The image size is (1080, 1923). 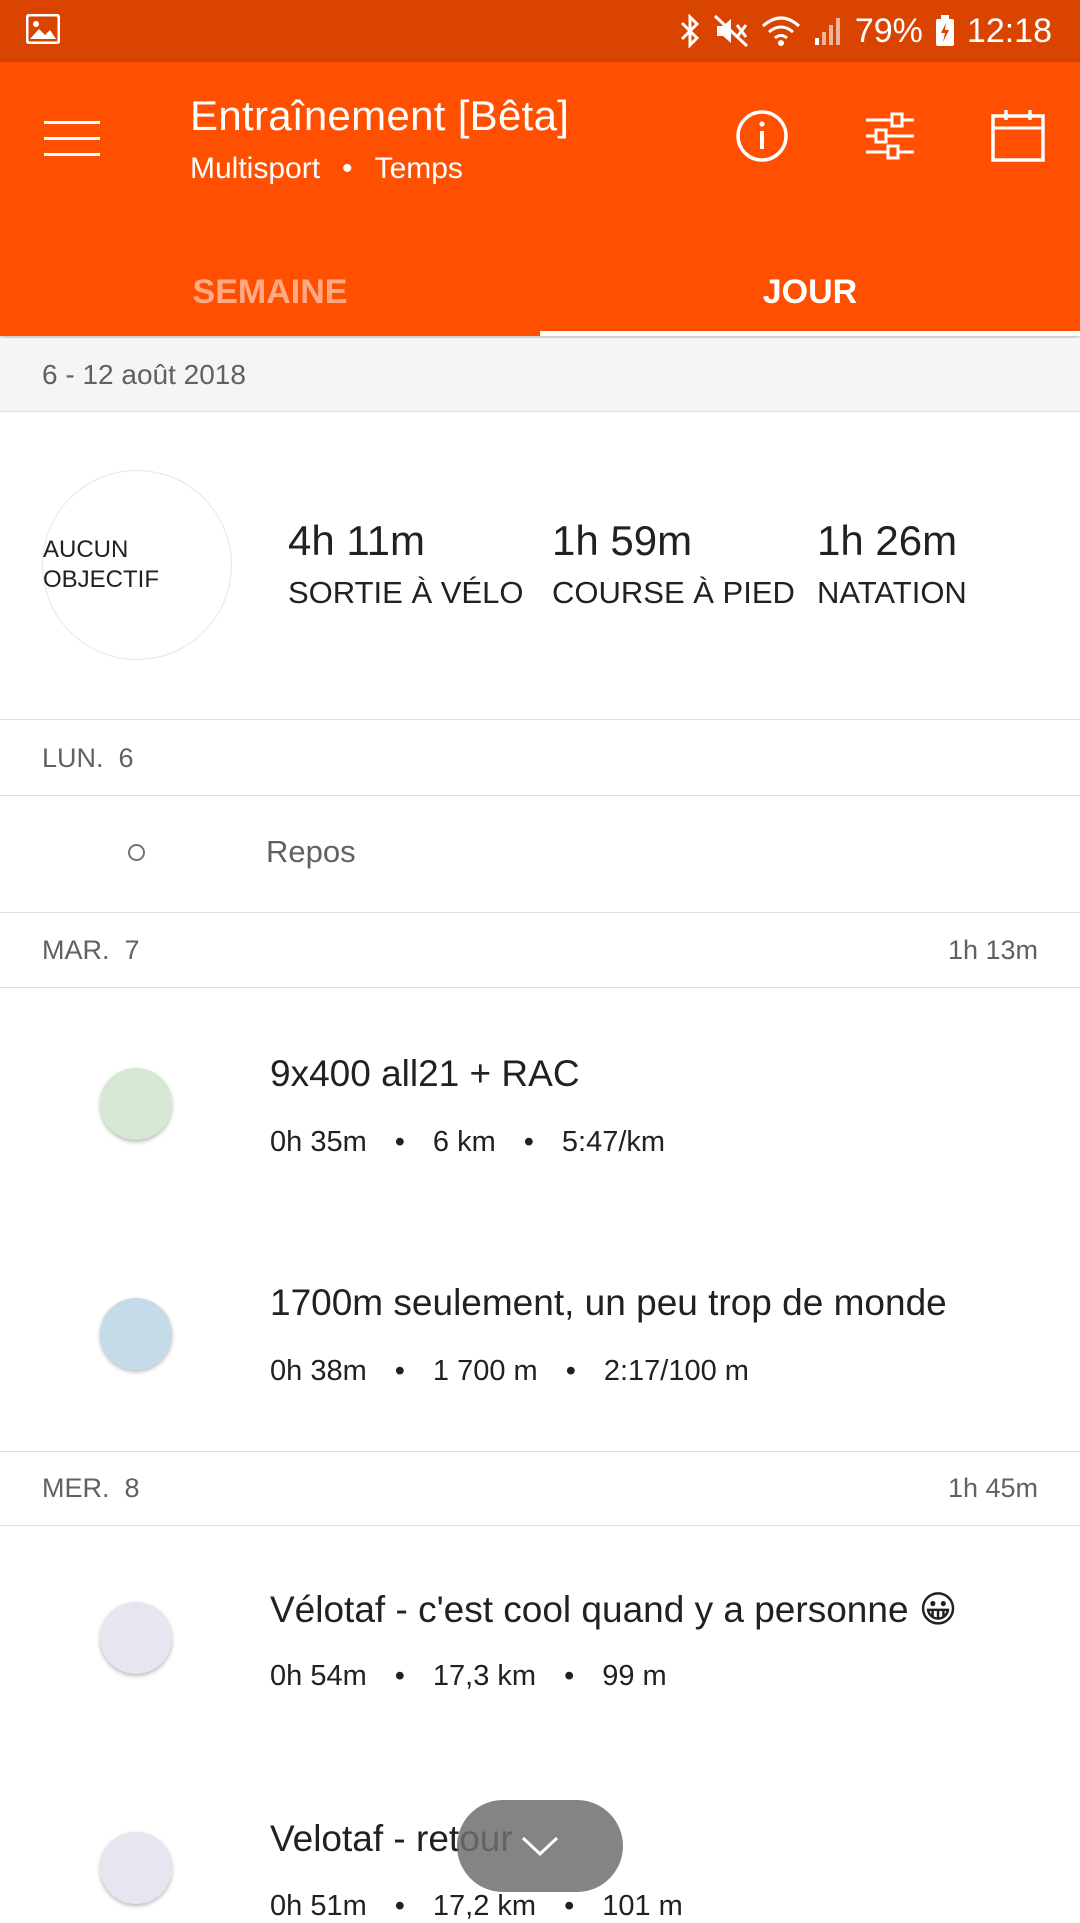 I want to click on goal-line-2: OBJECTIF, so click(x=101, y=579).